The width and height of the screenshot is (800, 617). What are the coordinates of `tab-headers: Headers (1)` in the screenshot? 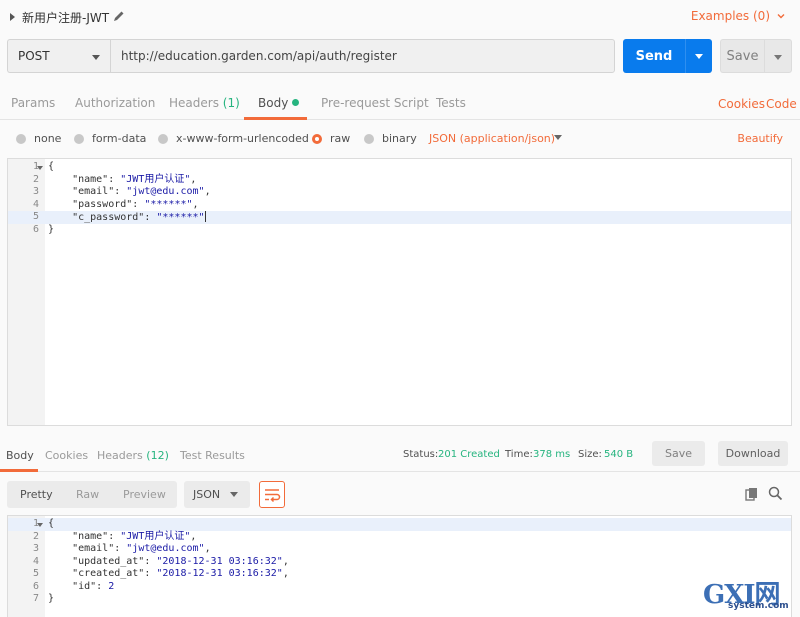 It's located at (204, 103).